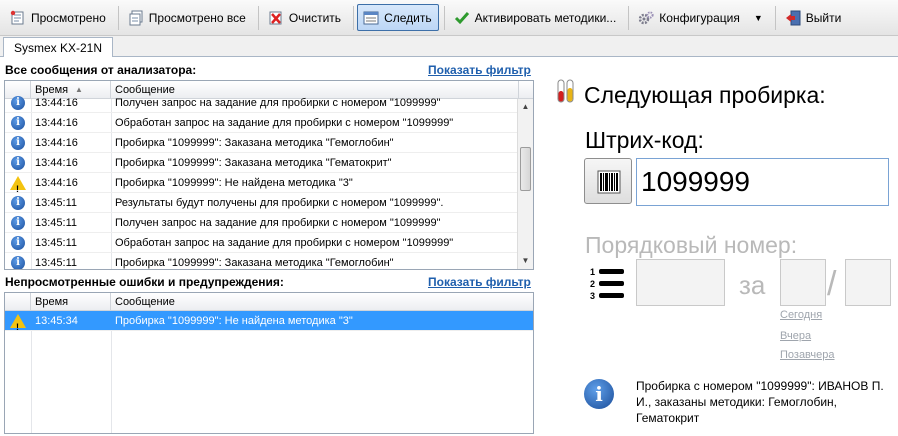 This screenshot has width=898, height=436. Describe the element at coordinates (803, 282) in the screenshot. I see `day-input` at that location.